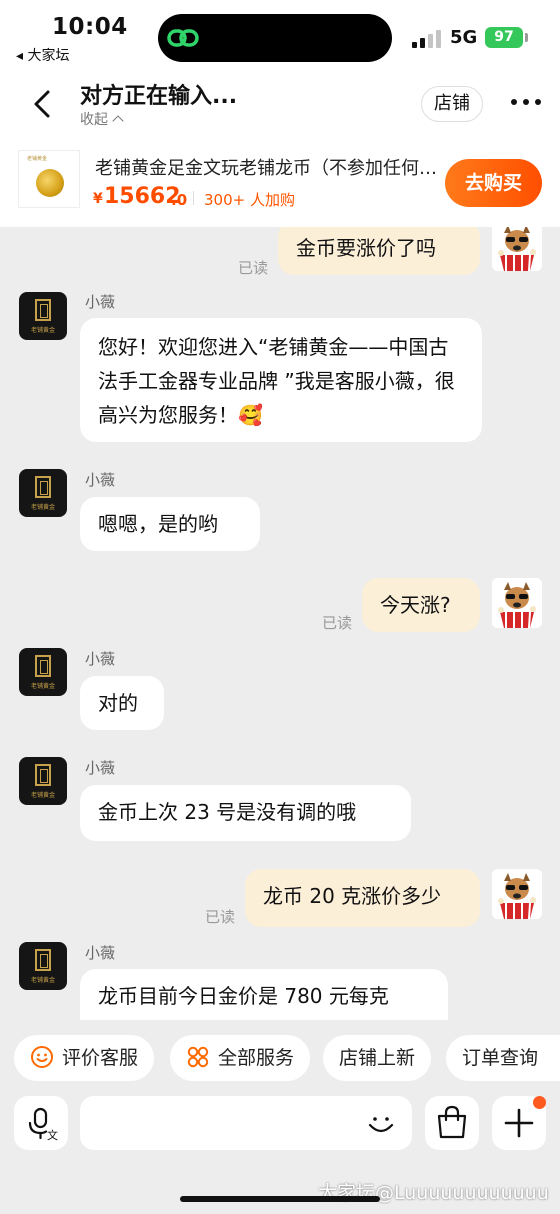 The image size is (560, 1214). Describe the element at coordinates (118, 121) in the screenshot. I see `chevron-up-icon` at that location.